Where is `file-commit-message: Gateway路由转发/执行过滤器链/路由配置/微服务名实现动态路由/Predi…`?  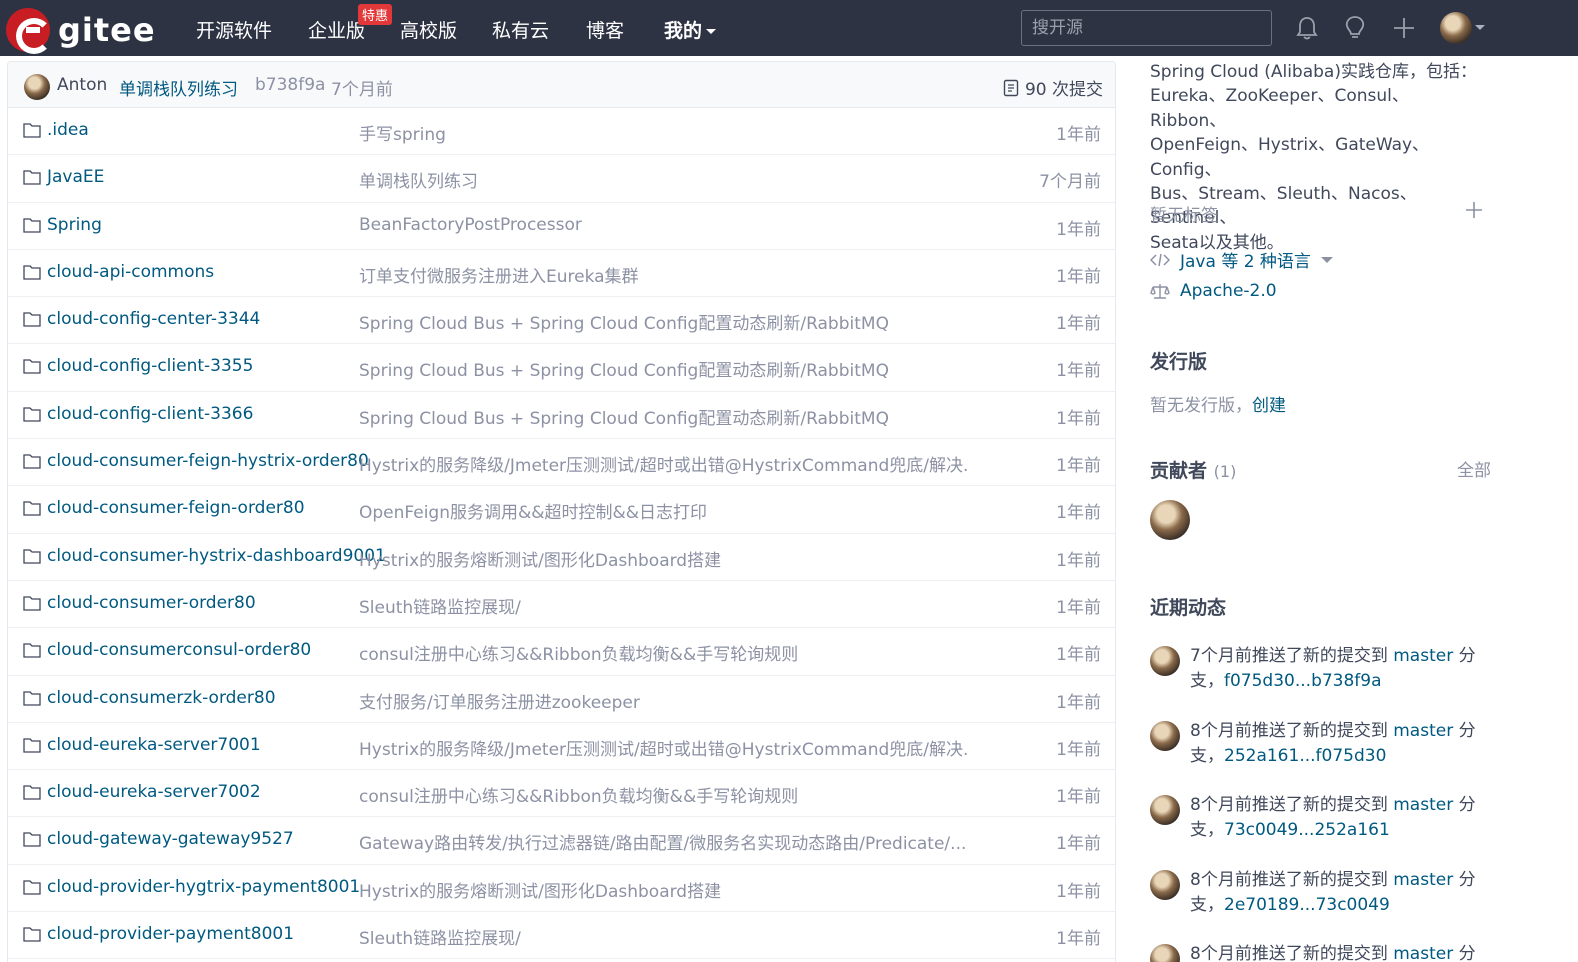 file-commit-message: Gateway路由转发/执行过滤器链/路由配置/微服务名实现动态路由/Predi… is located at coordinates (662, 841).